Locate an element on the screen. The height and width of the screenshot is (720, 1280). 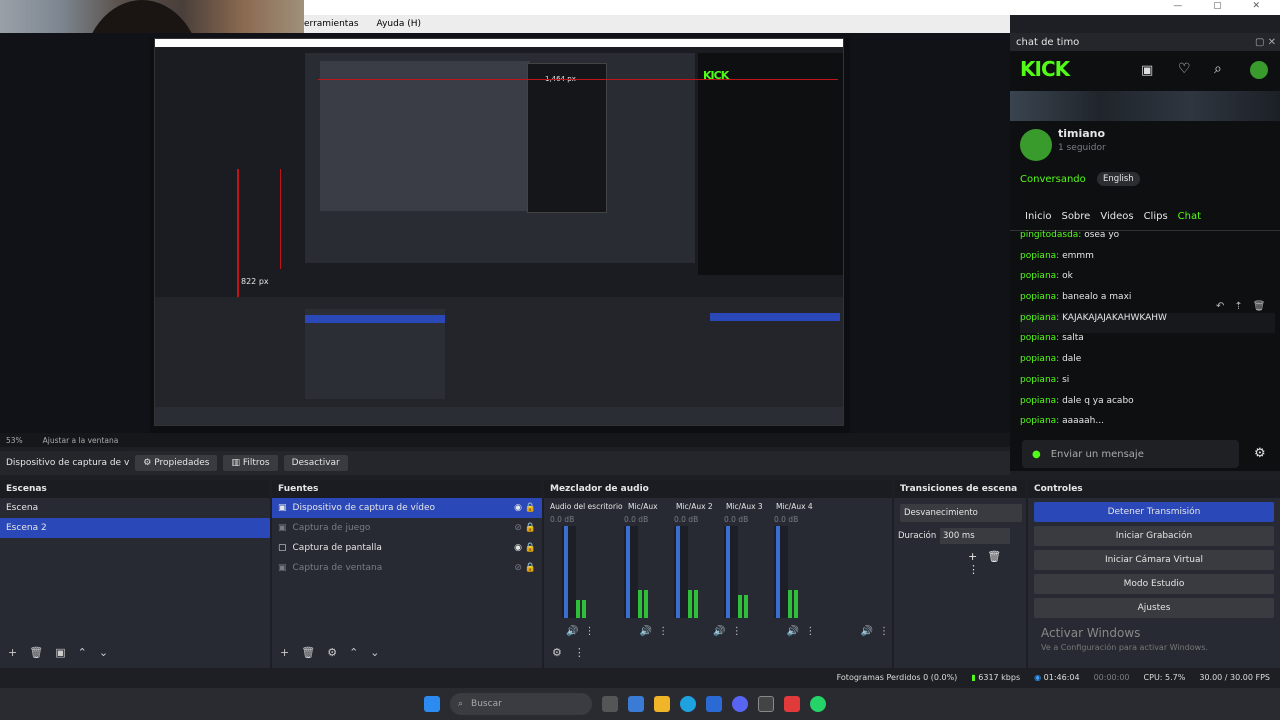
start-recording-button: Iniciar Grabación is located at coordinates (1154, 536).